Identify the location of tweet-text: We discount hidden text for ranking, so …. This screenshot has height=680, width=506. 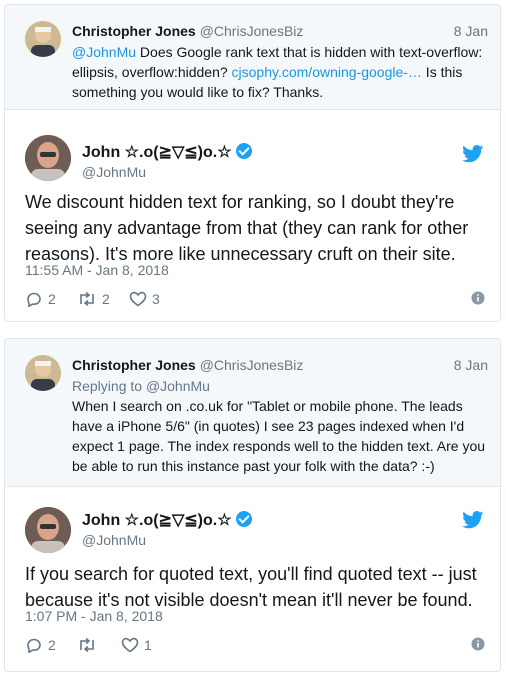
(247, 228).